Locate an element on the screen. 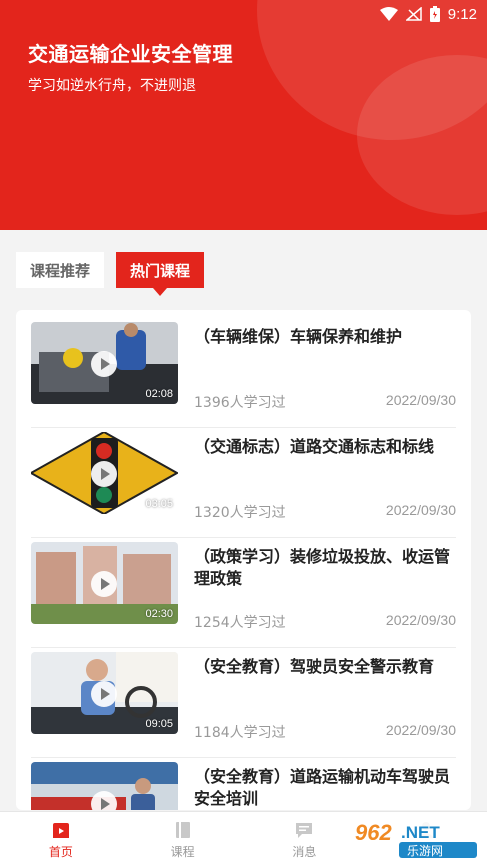  status-bar: 9:12 is located at coordinates (428, 14).